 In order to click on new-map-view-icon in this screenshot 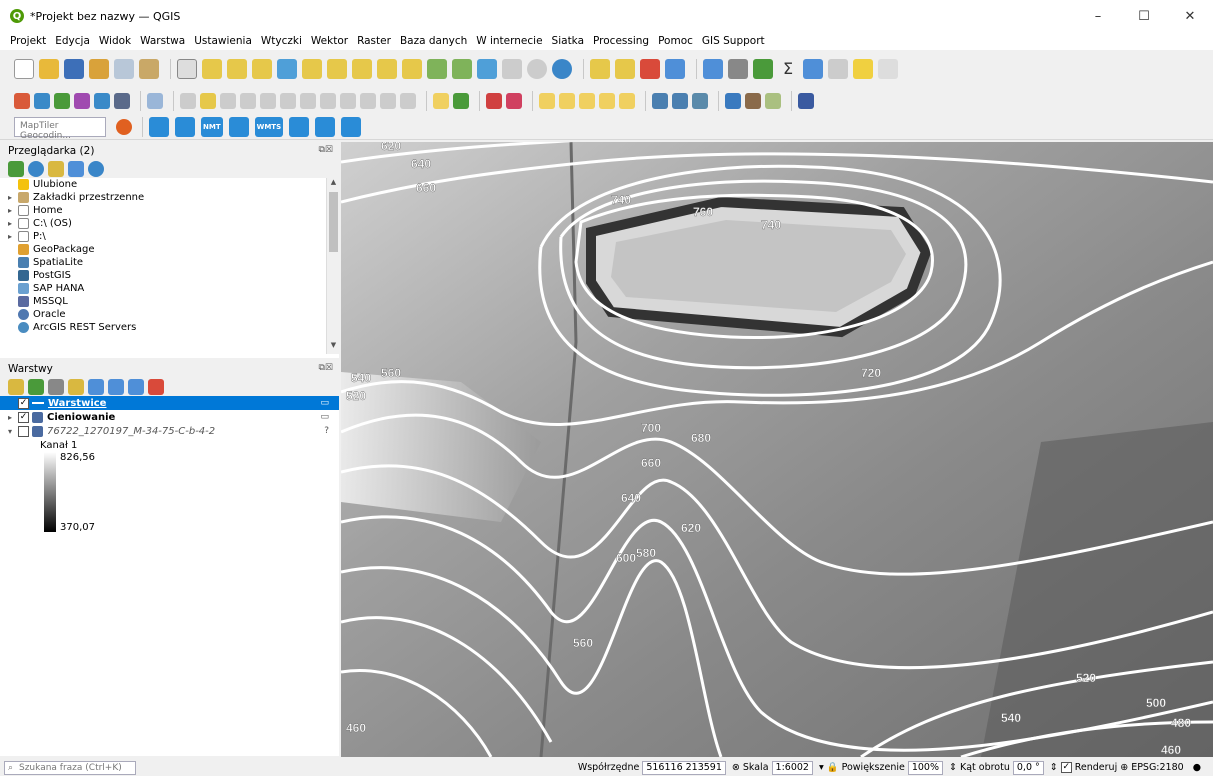, I will do `click(437, 69)`.